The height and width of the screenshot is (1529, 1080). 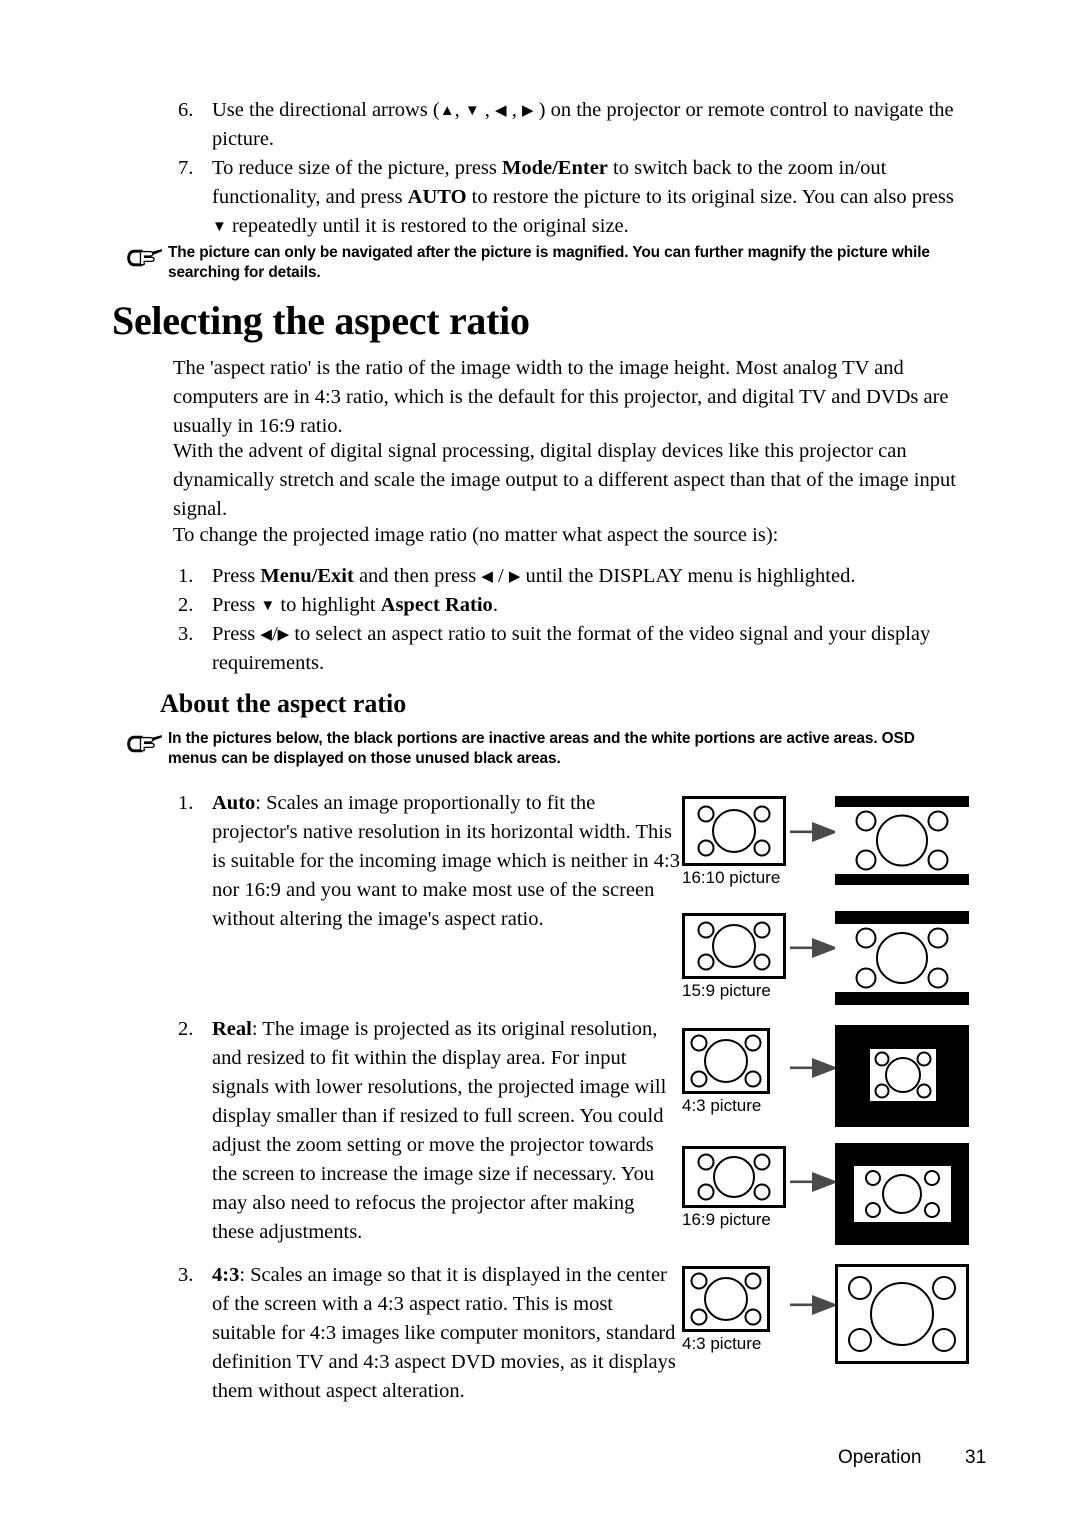 I want to click on step-number: 3., so click(x=186, y=634).